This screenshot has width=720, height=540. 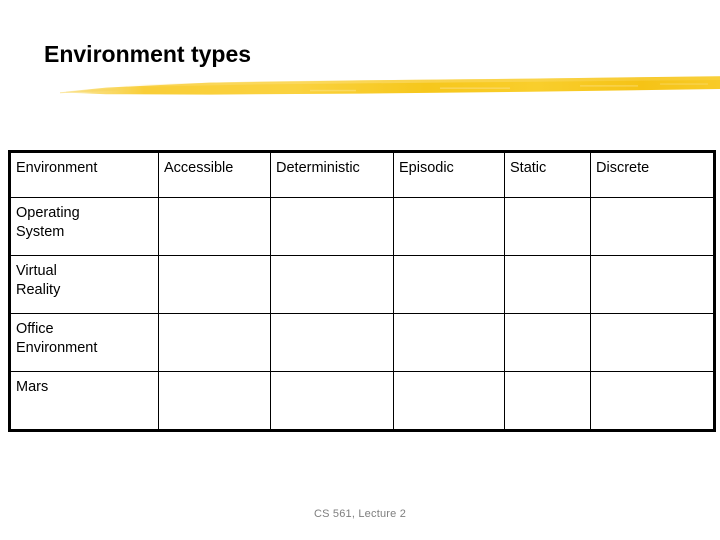 What do you see at coordinates (32, 387) in the screenshot?
I see `row-label-line: Mars` at bounding box center [32, 387].